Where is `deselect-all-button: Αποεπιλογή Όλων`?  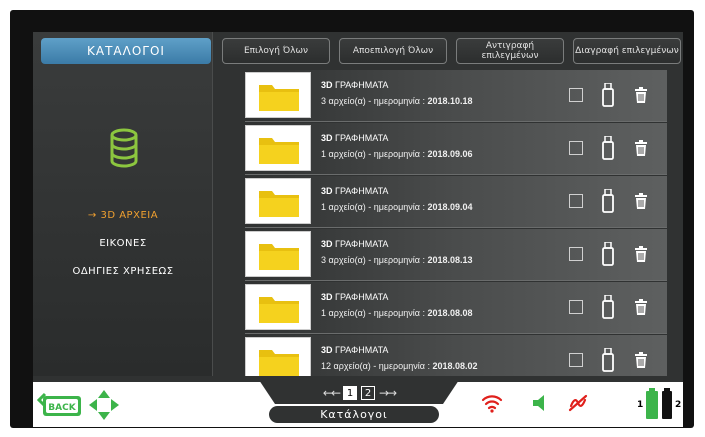 deselect-all-button: Αποεπιλογή Όλων is located at coordinates (393, 51).